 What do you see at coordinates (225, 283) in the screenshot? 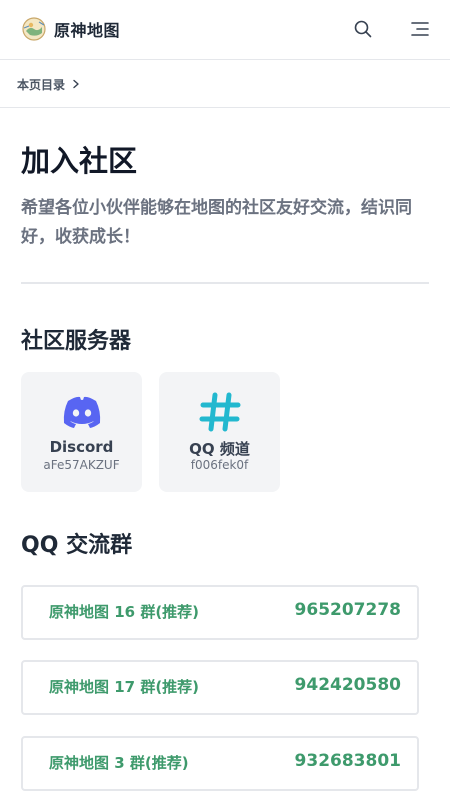
I see `divider` at bounding box center [225, 283].